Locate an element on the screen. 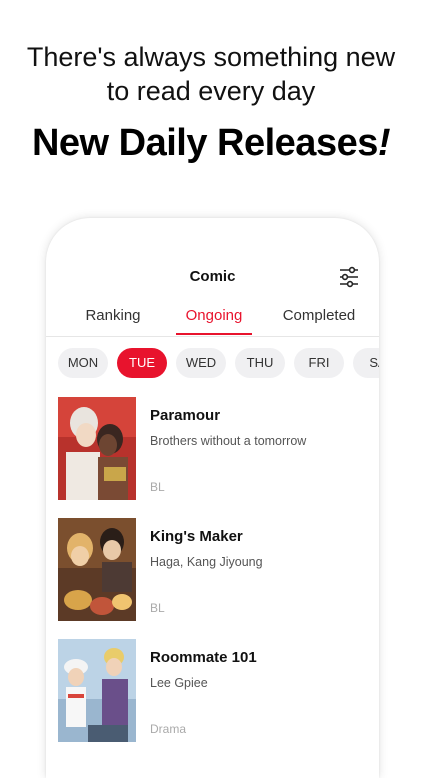 This screenshot has height=778, width=422. comic-title: Paramour is located at coordinates (185, 415).